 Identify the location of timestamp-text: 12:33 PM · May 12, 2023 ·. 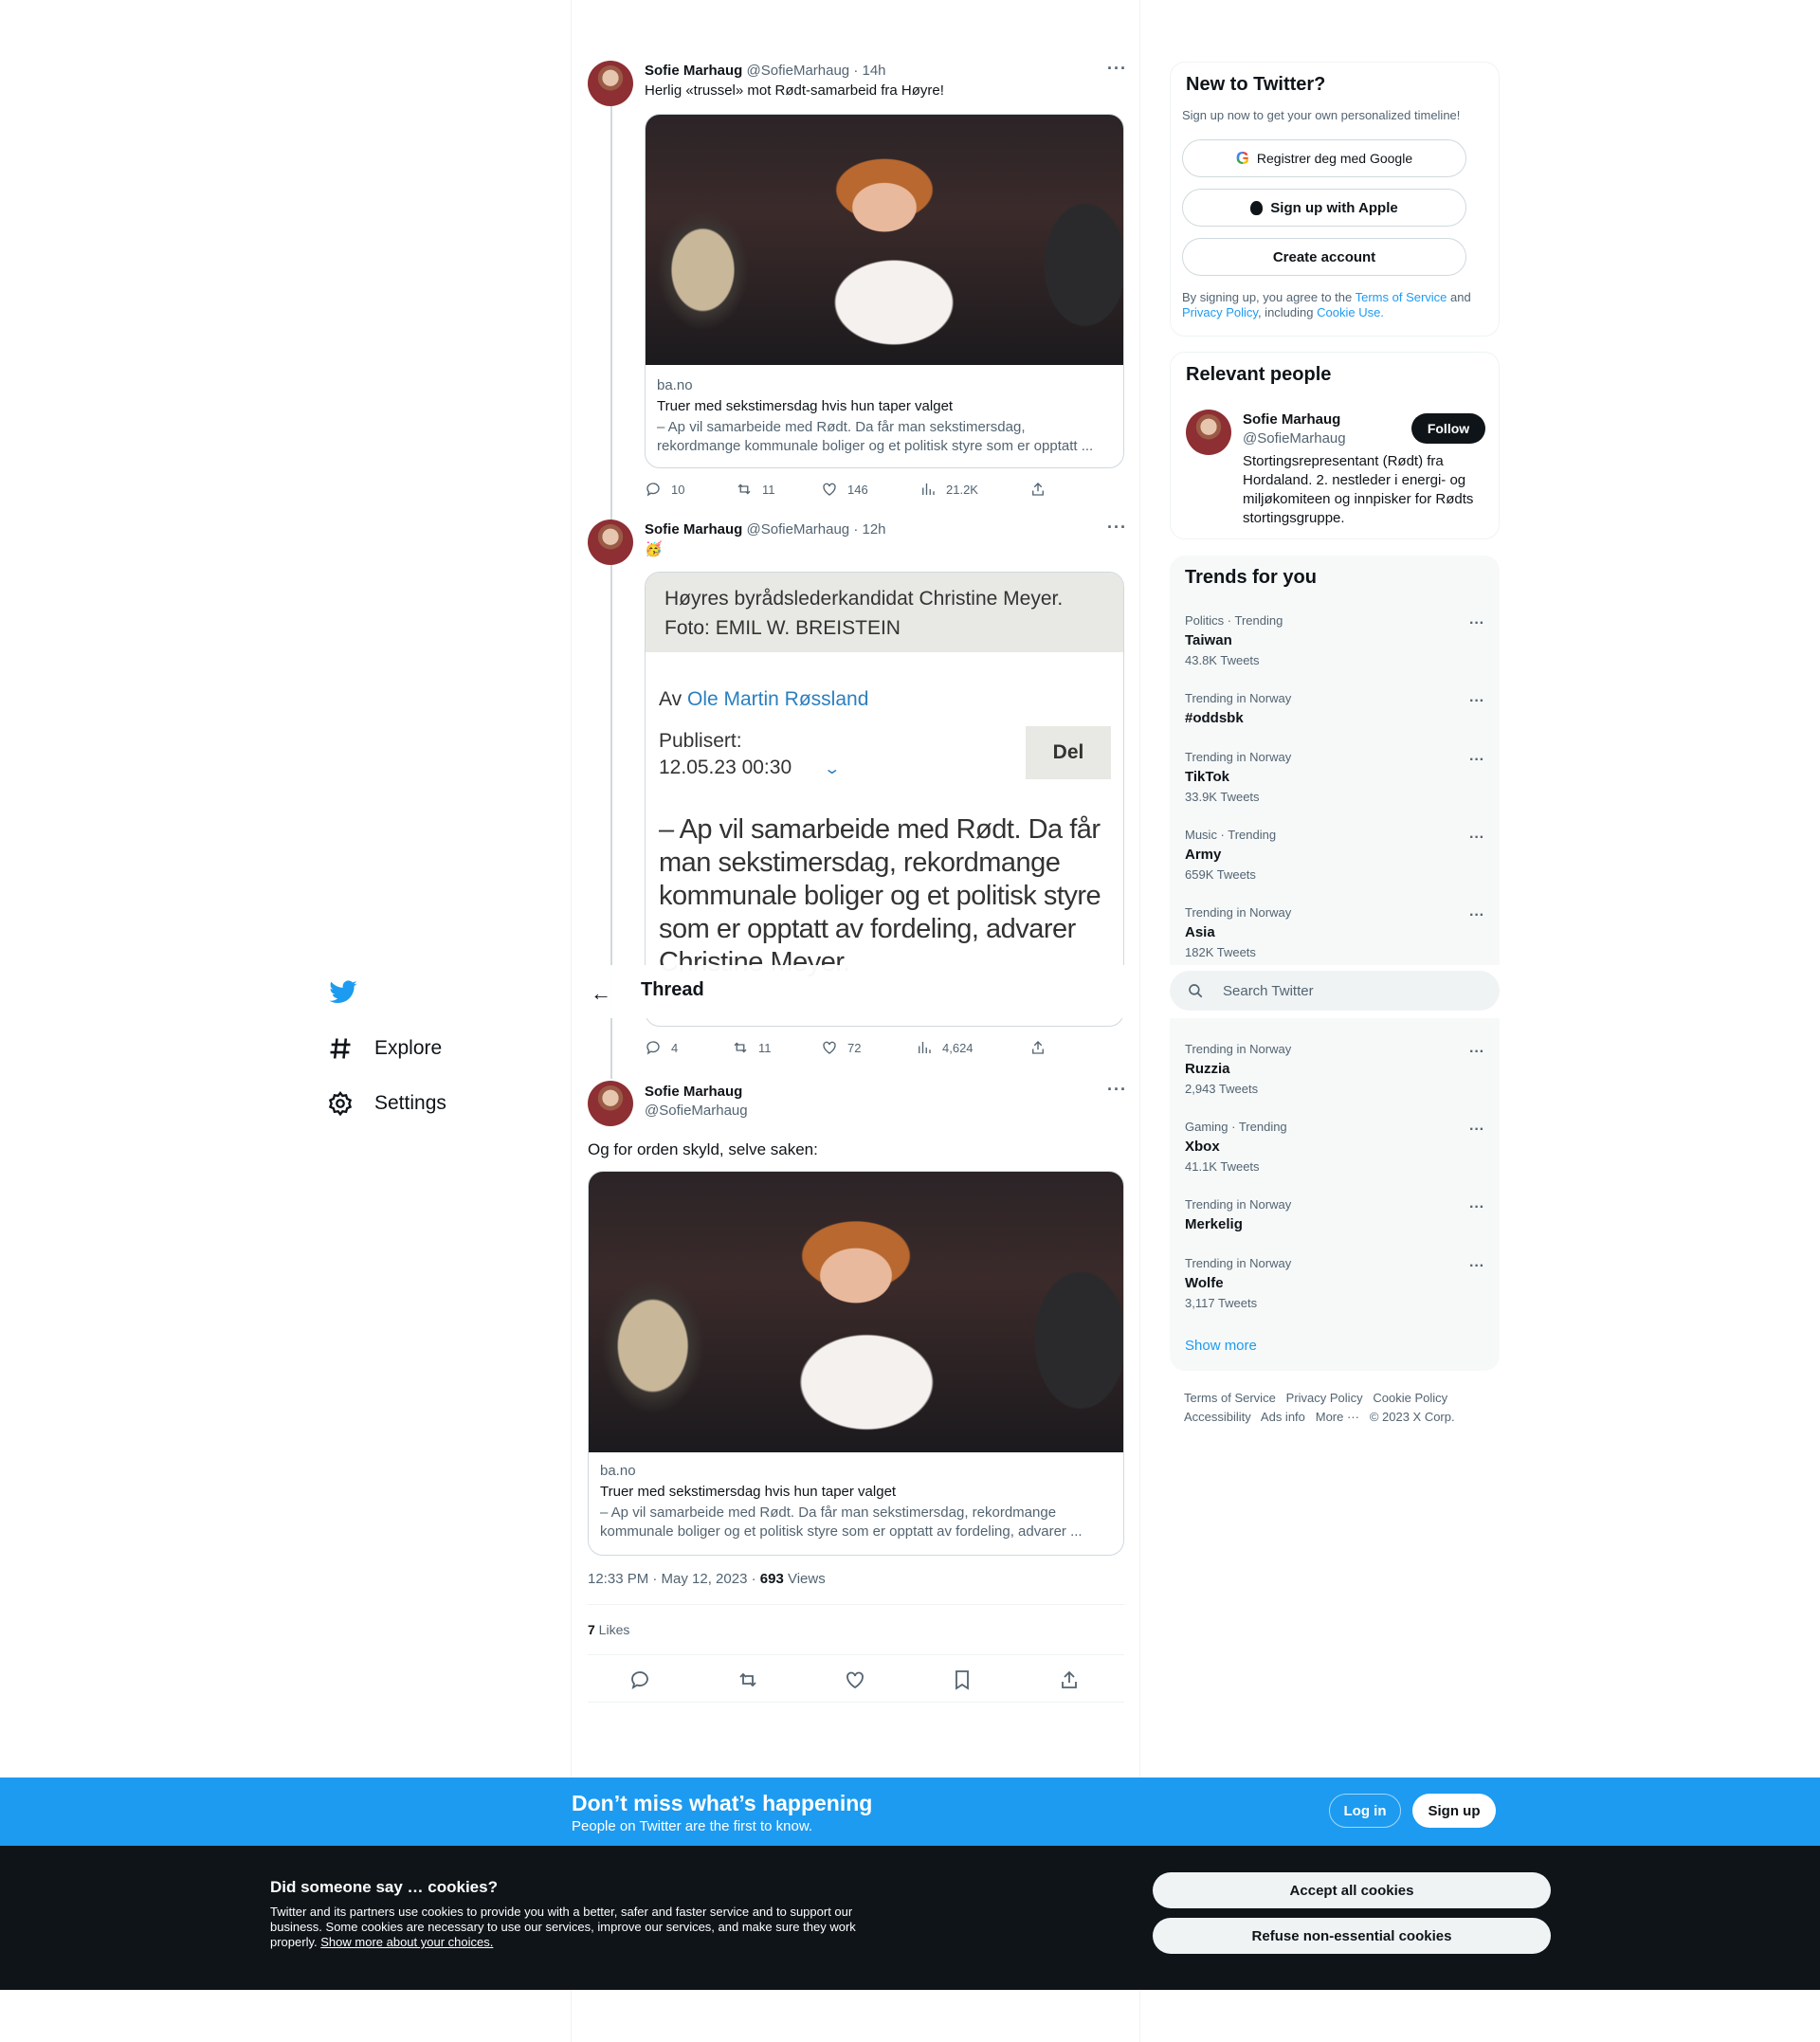
(674, 1579).